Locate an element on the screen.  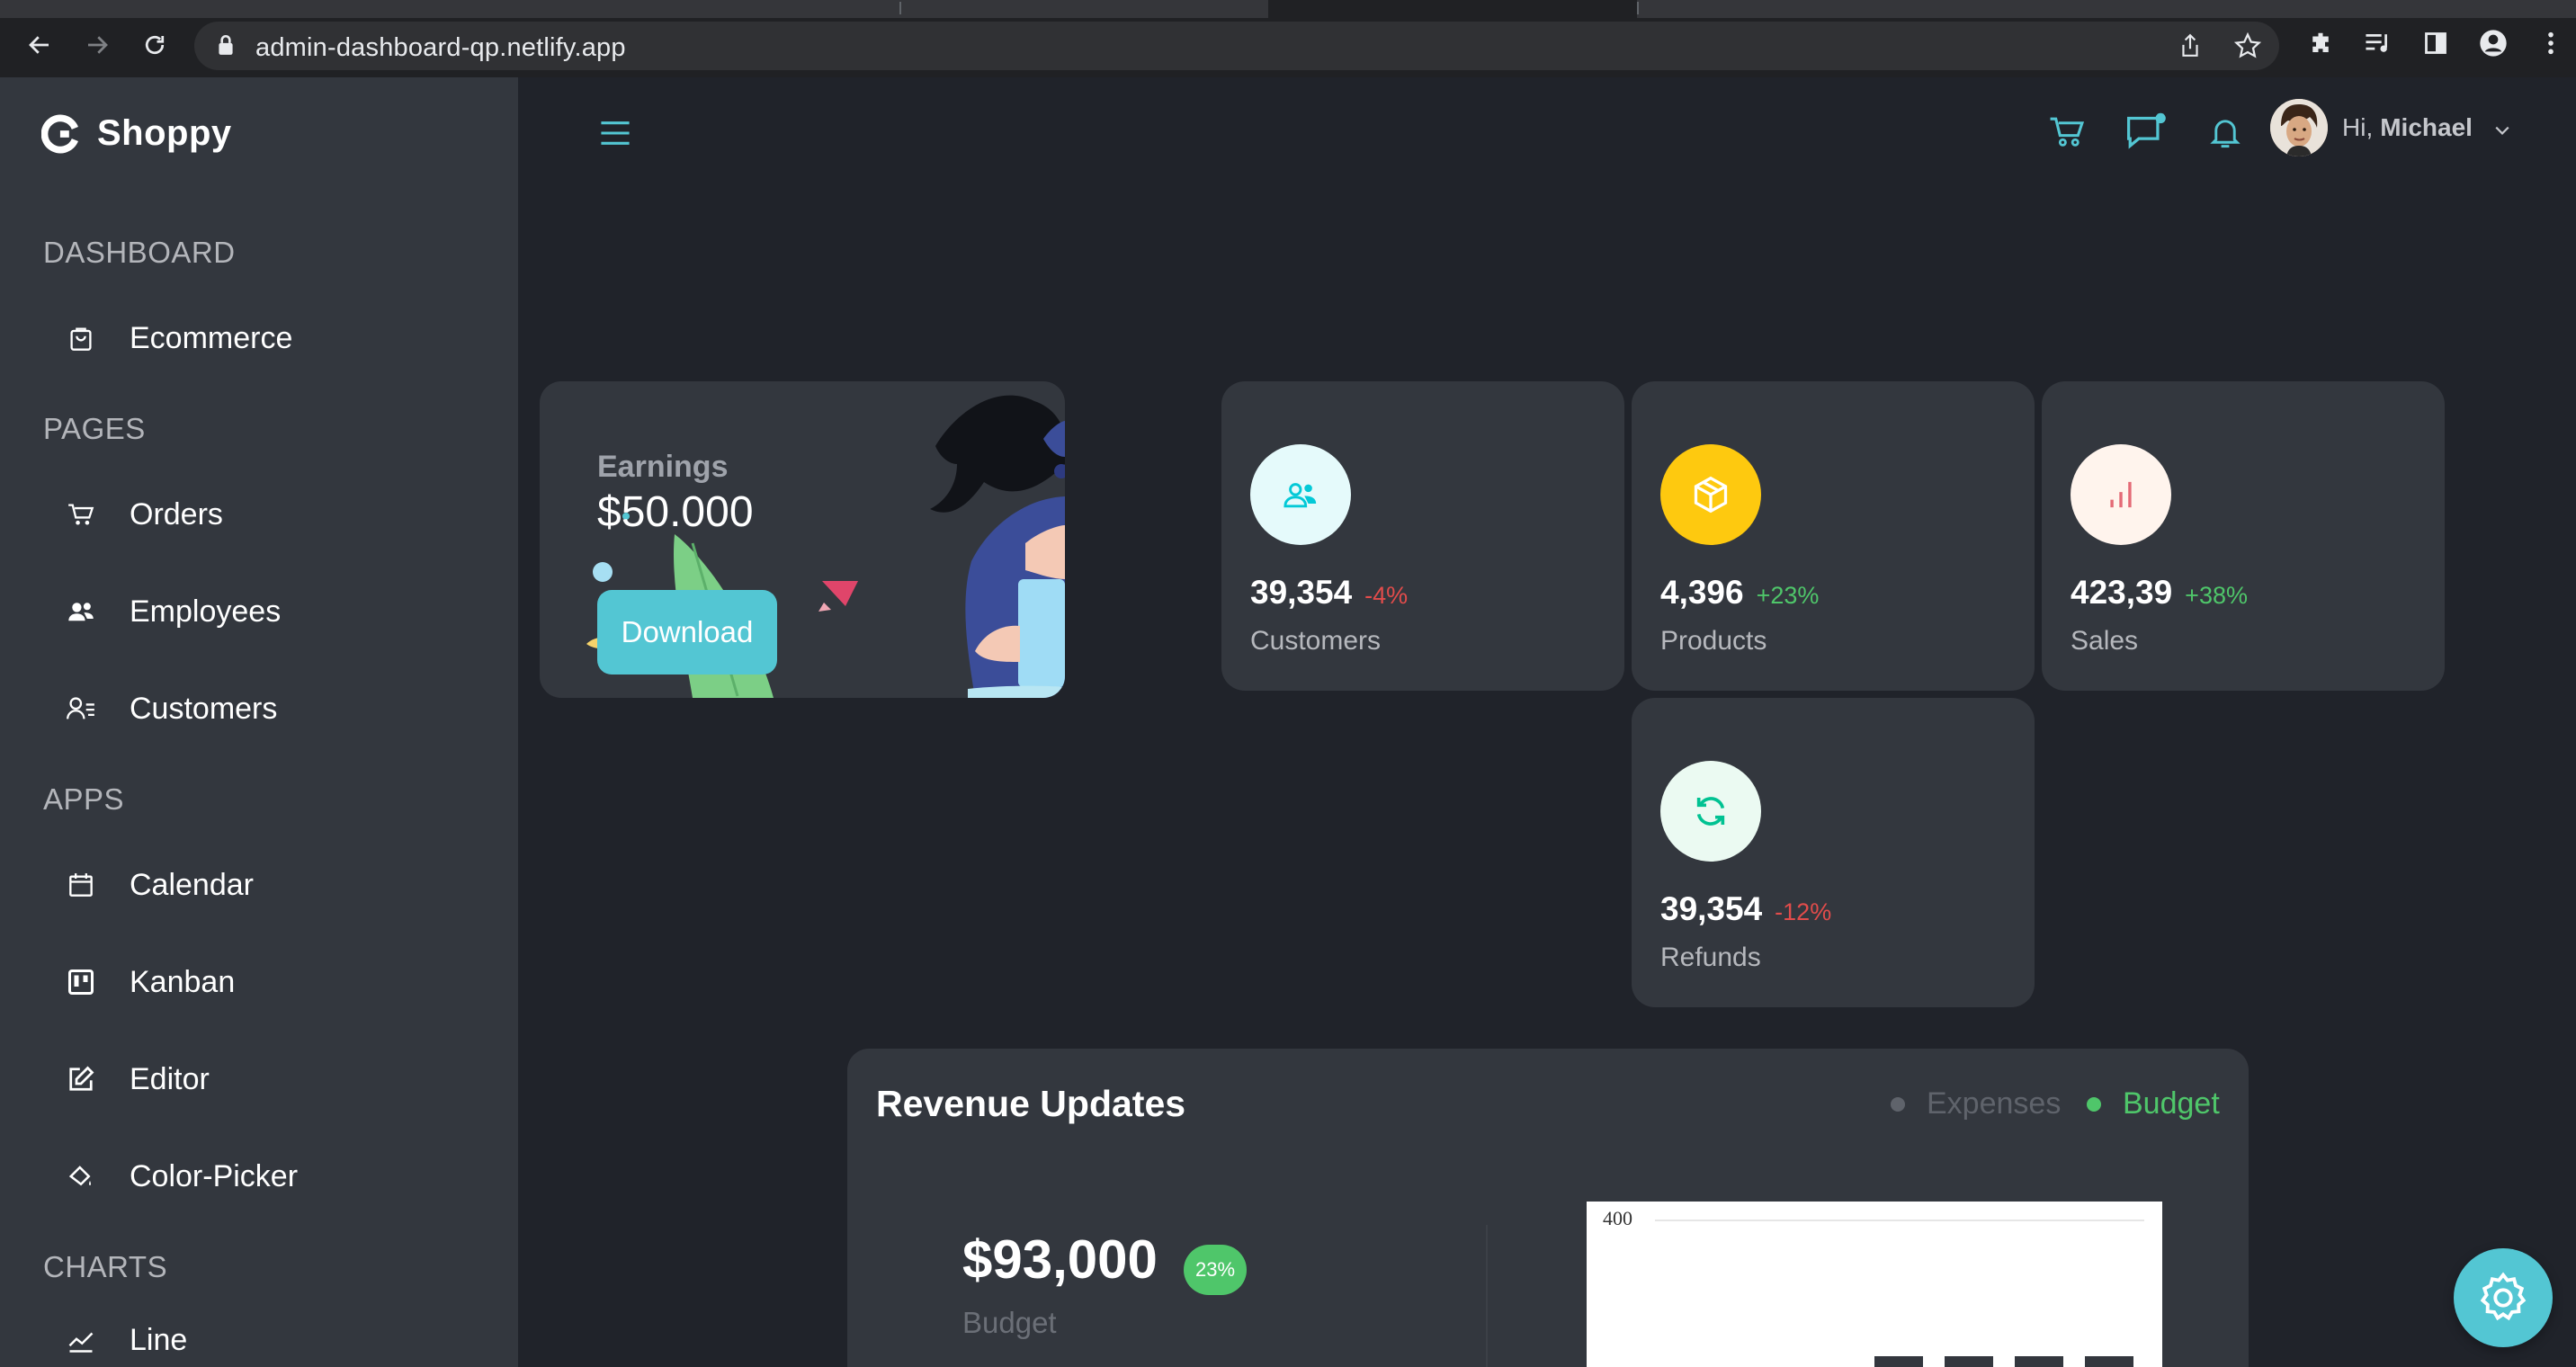
earnings-amount: $50.000 is located at coordinates (675, 512).